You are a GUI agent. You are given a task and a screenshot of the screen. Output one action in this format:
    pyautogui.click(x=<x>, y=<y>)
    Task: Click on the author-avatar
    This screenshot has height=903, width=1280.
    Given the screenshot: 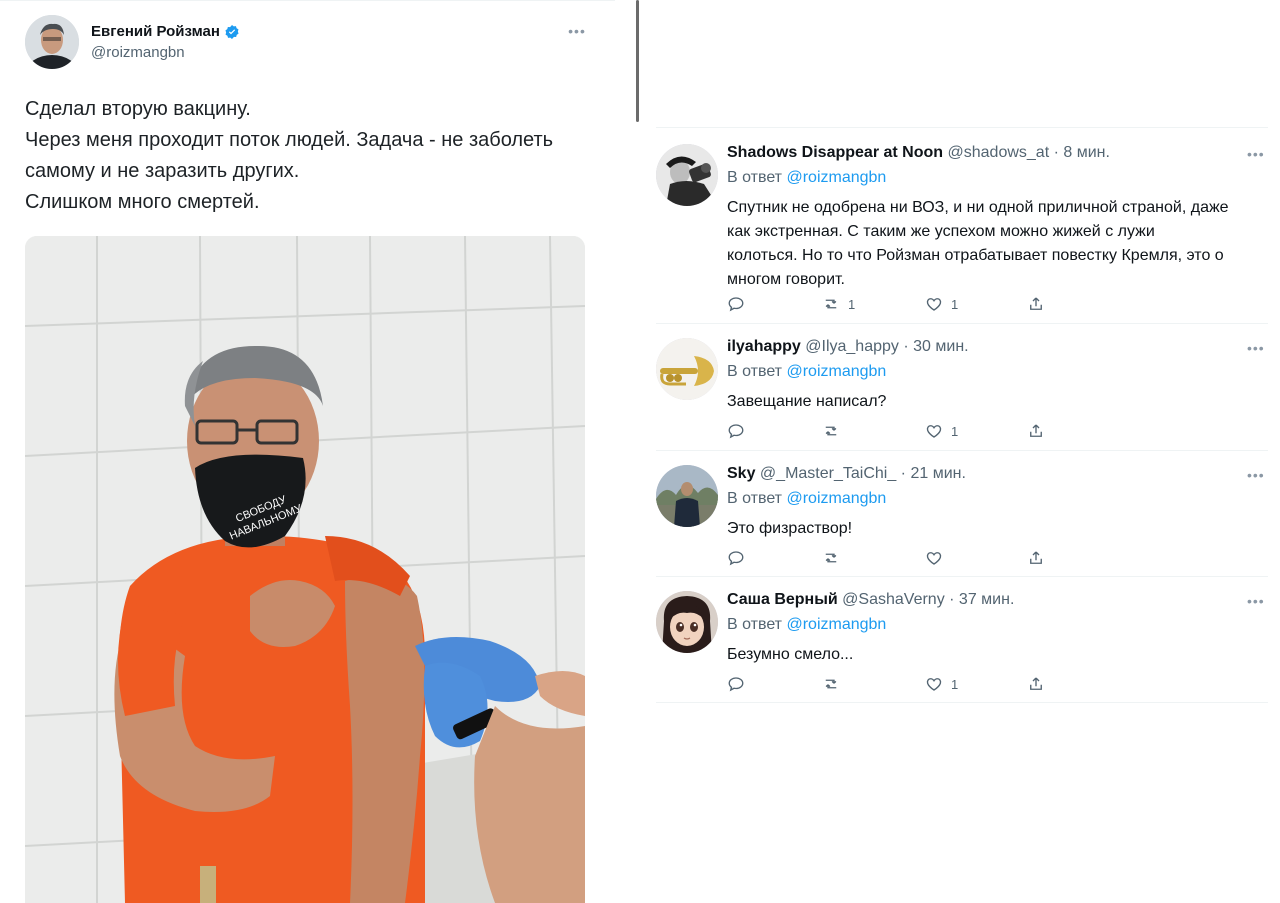 What is the action you would take?
    pyautogui.click(x=52, y=42)
    